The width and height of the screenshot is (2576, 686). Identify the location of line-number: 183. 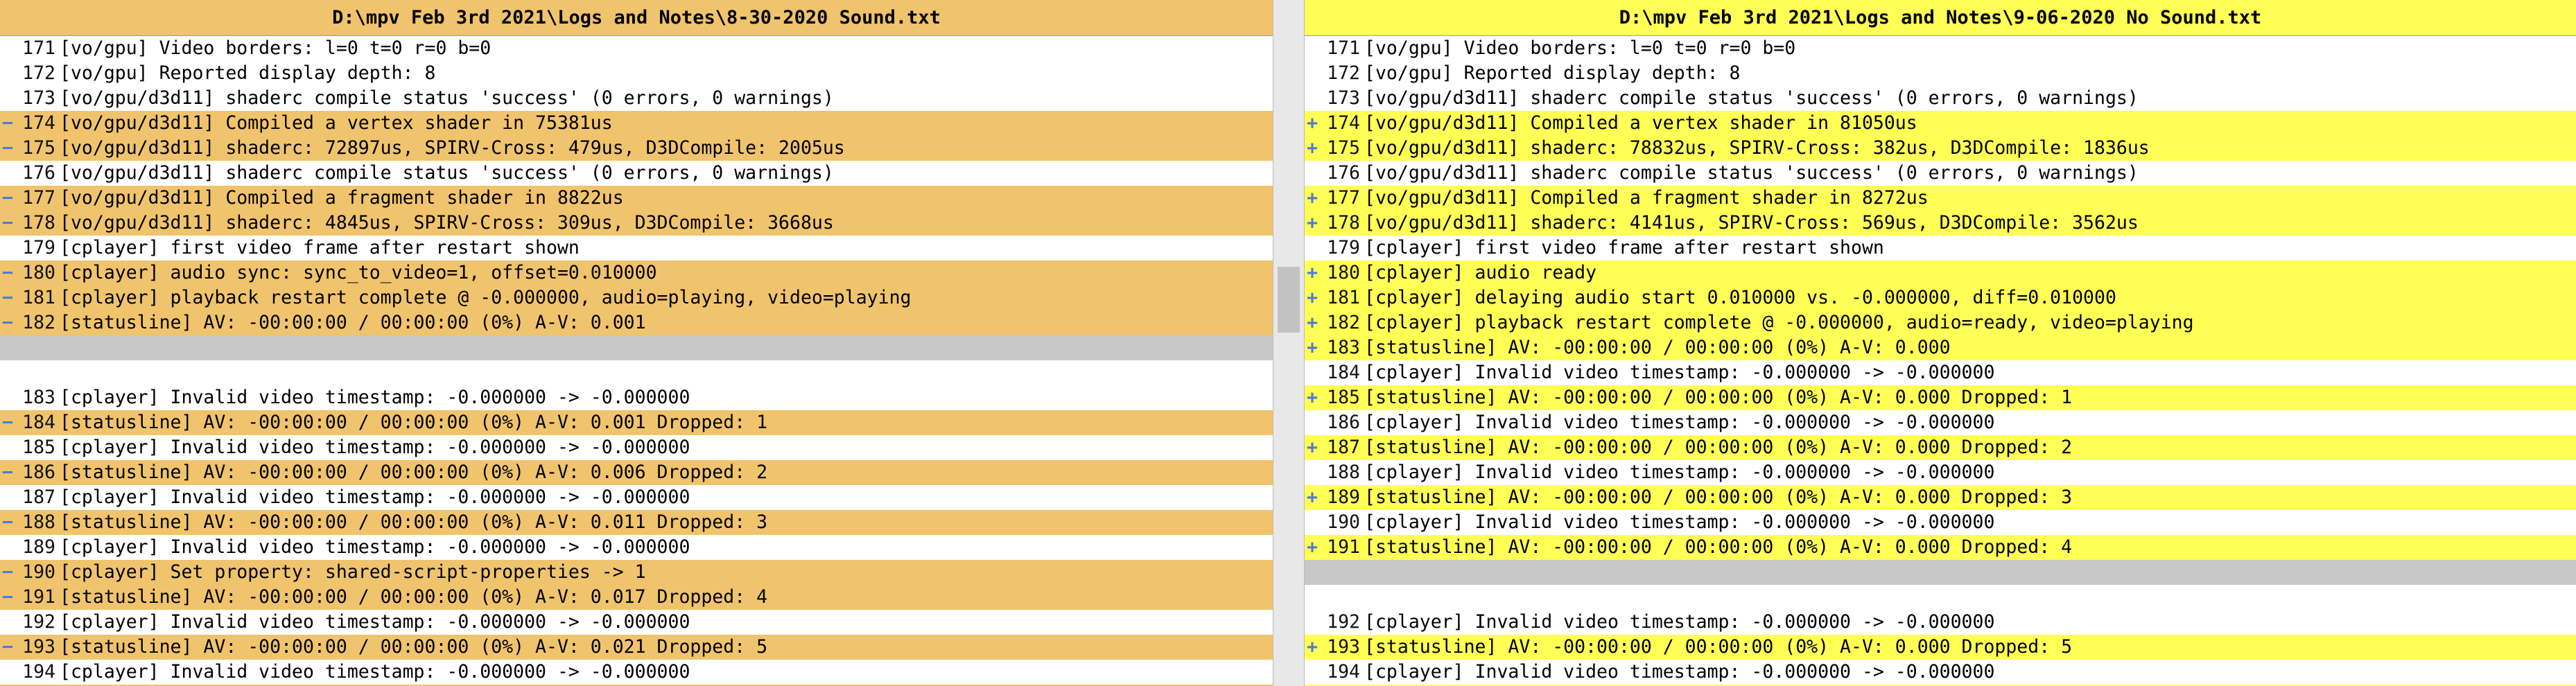
(38, 397).